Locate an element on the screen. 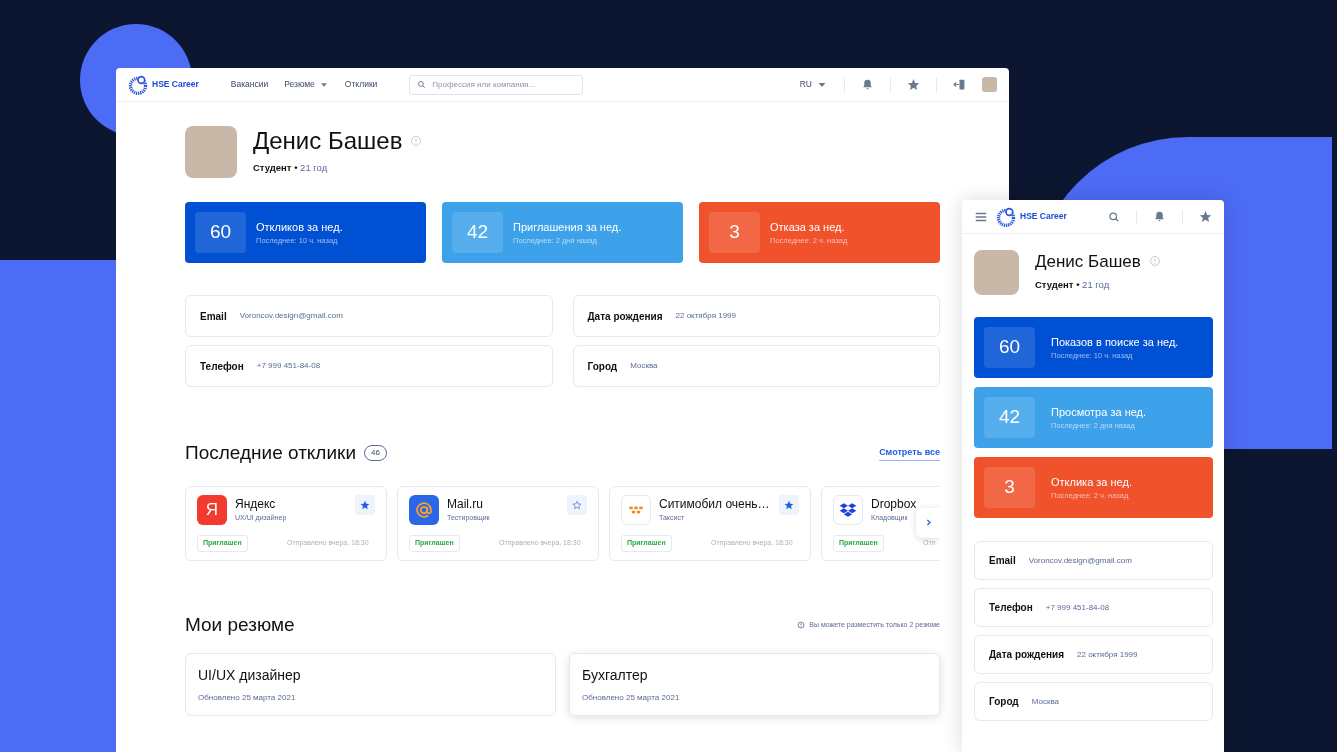  section-title: Последние отклики is located at coordinates (270, 453).